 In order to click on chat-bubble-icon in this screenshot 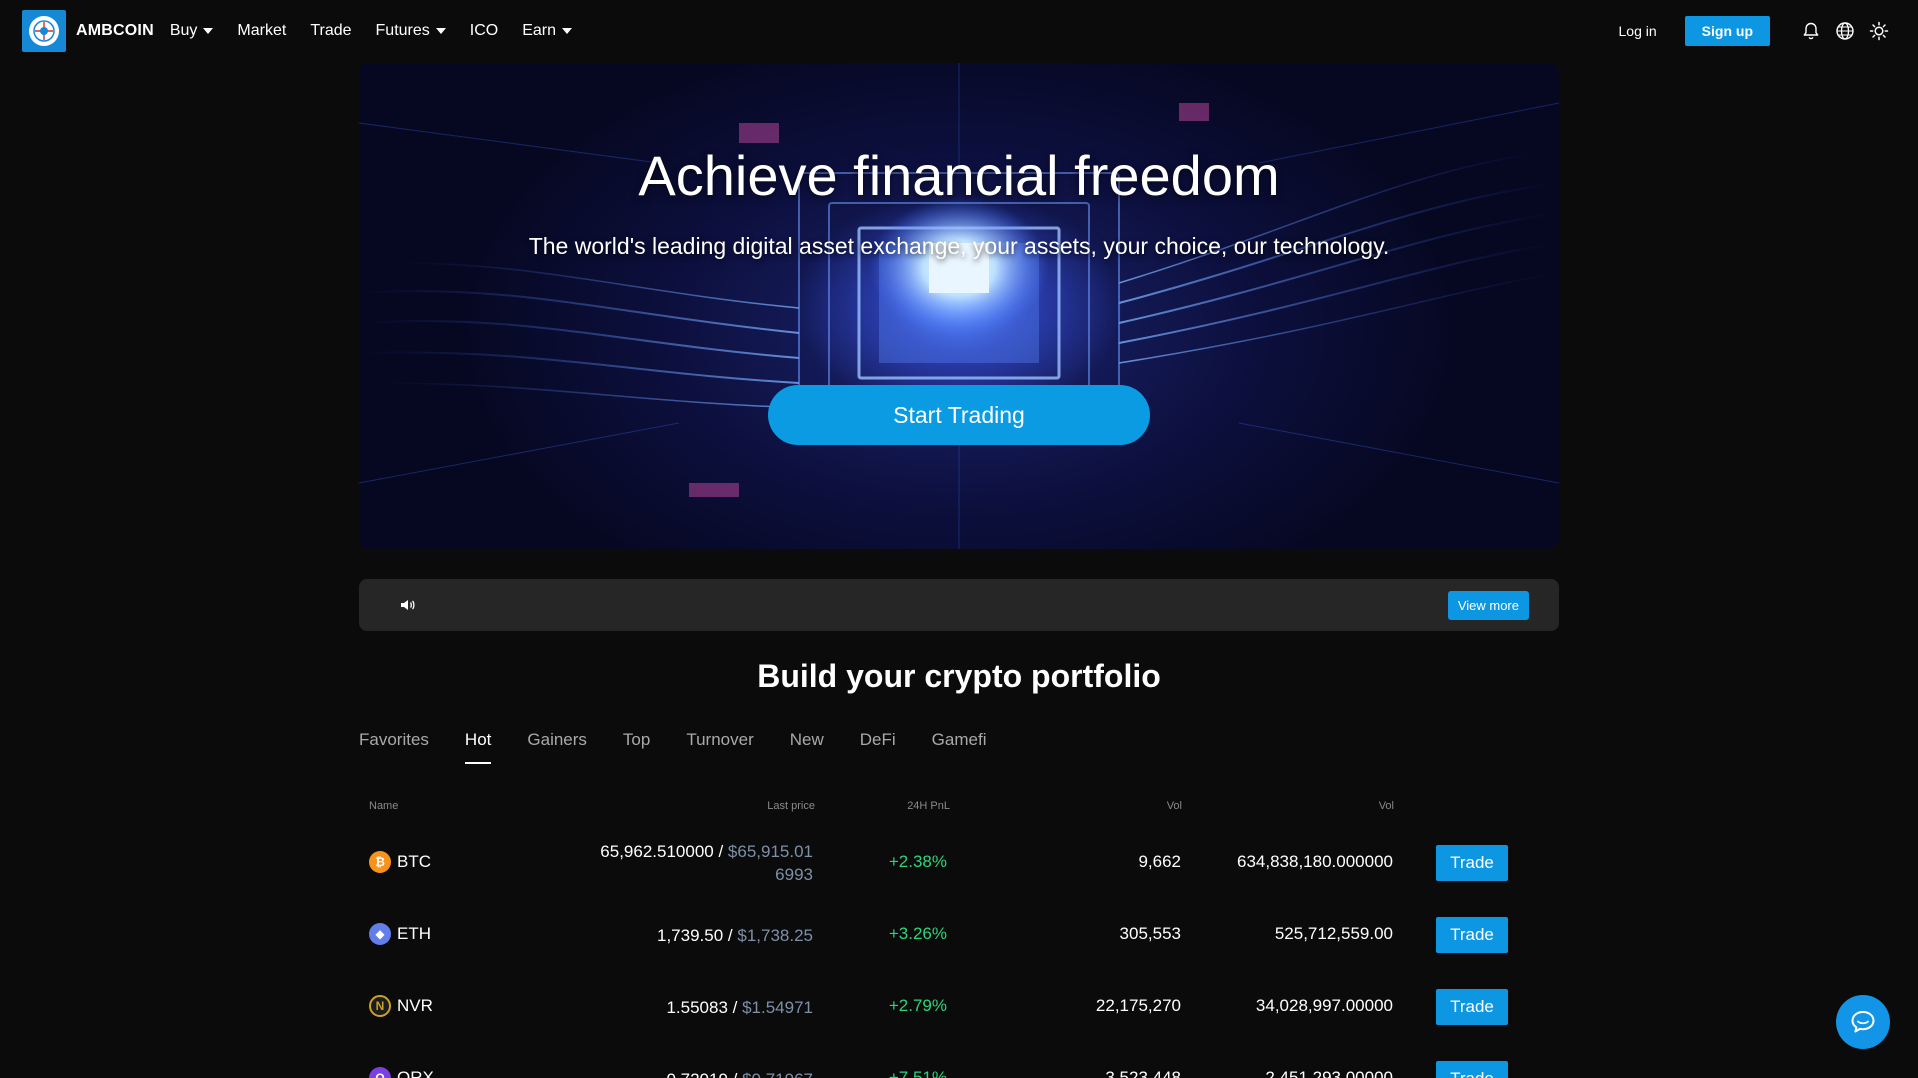, I will do `click(1863, 1022)`.